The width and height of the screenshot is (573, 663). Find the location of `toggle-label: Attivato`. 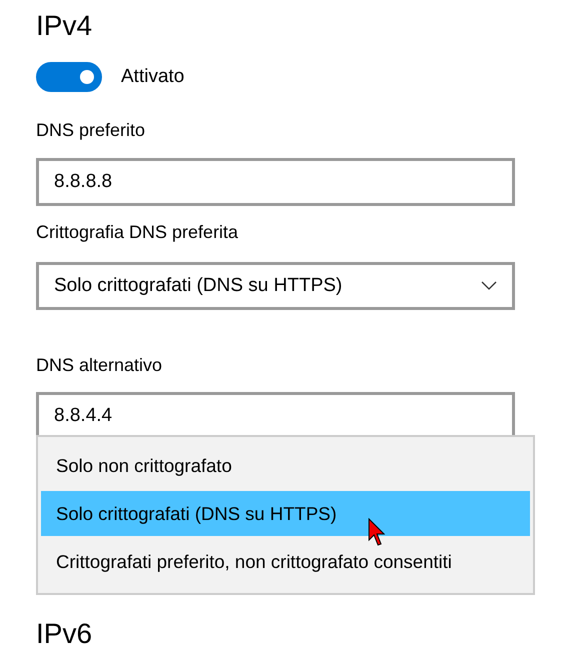

toggle-label: Attivato is located at coordinates (152, 77).